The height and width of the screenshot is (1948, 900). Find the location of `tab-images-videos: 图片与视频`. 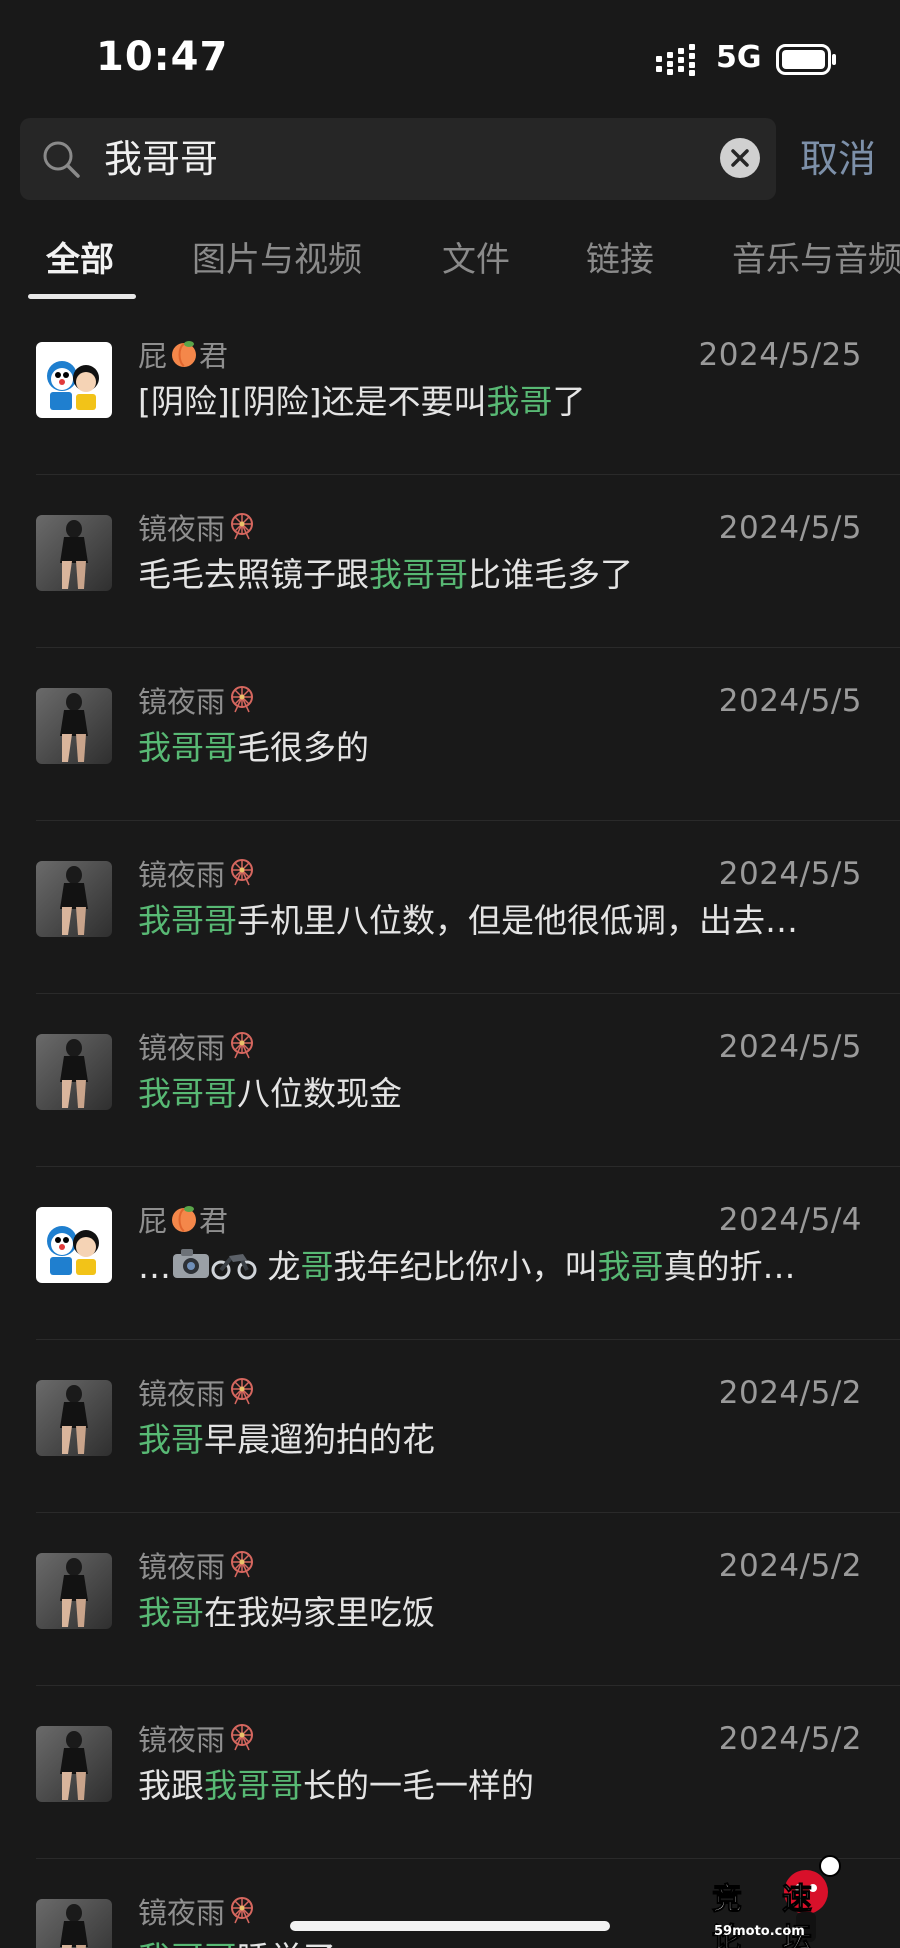

tab-images-videos: 图片与视频 is located at coordinates (277, 260).